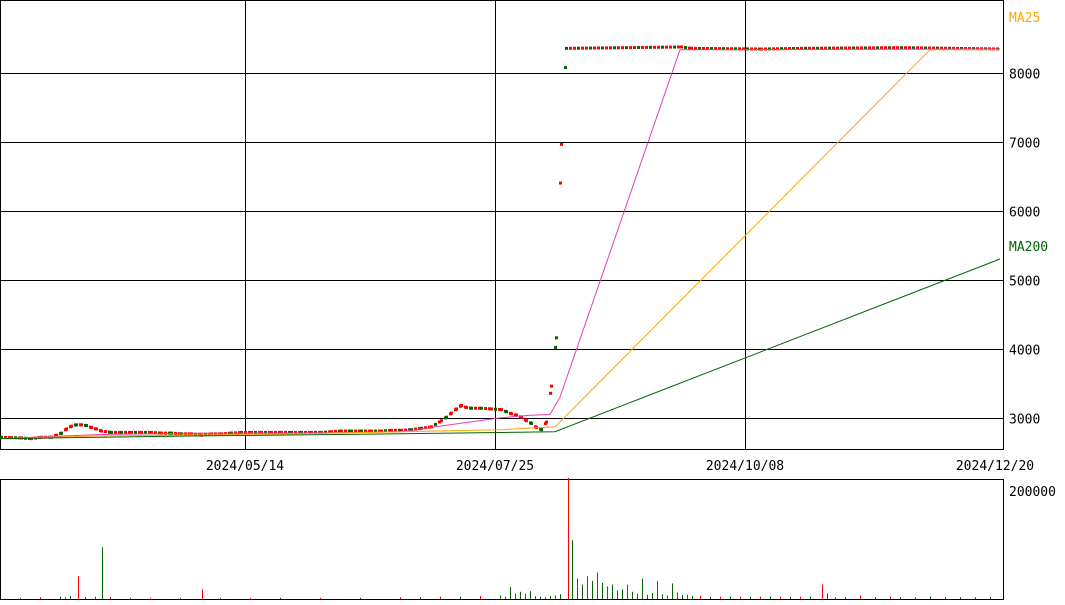 This screenshot has width=1065, height=605. What do you see at coordinates (620, 466) in the screenshot?
I see `date-x-axis: 2024/05/14 2024/07/25 2024/10/08 2024/12/20` at bounding box center [620, 466].